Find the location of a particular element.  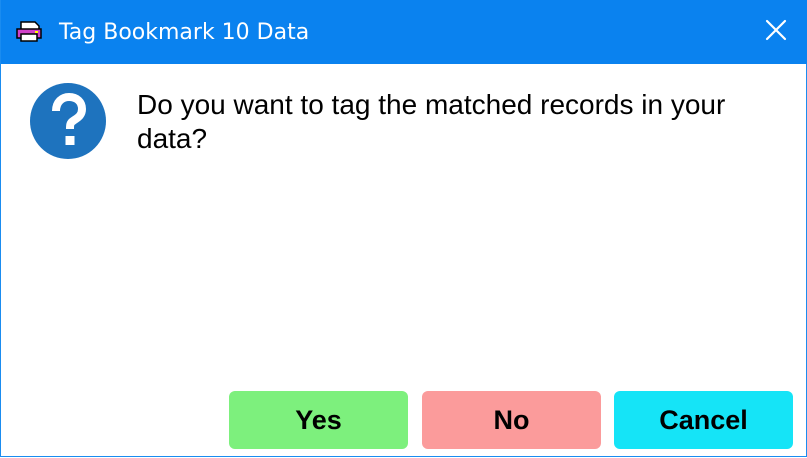

no-button-label: No is located at coordinates (511, 419).